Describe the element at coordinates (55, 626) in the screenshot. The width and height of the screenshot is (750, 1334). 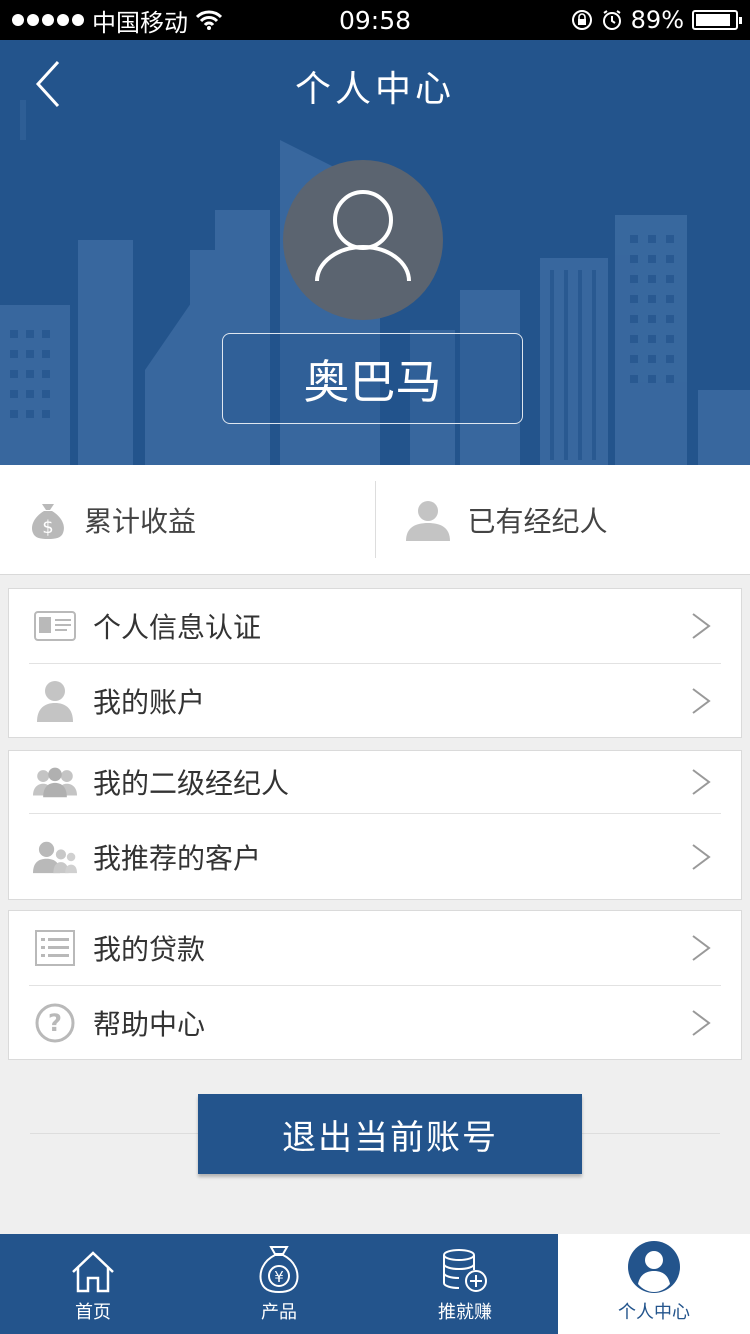
I see `id-card-icon` at that location.